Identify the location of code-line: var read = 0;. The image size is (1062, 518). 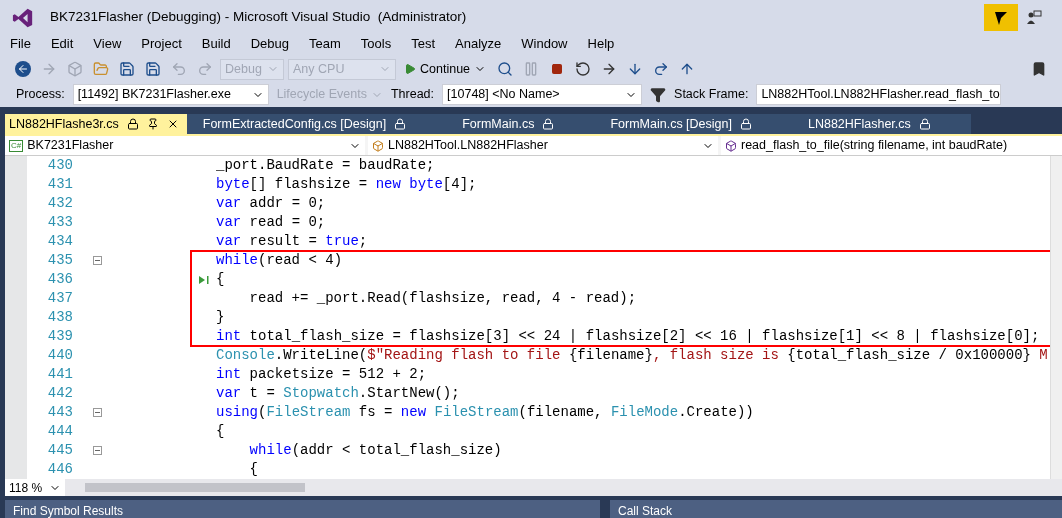
(271, 222).